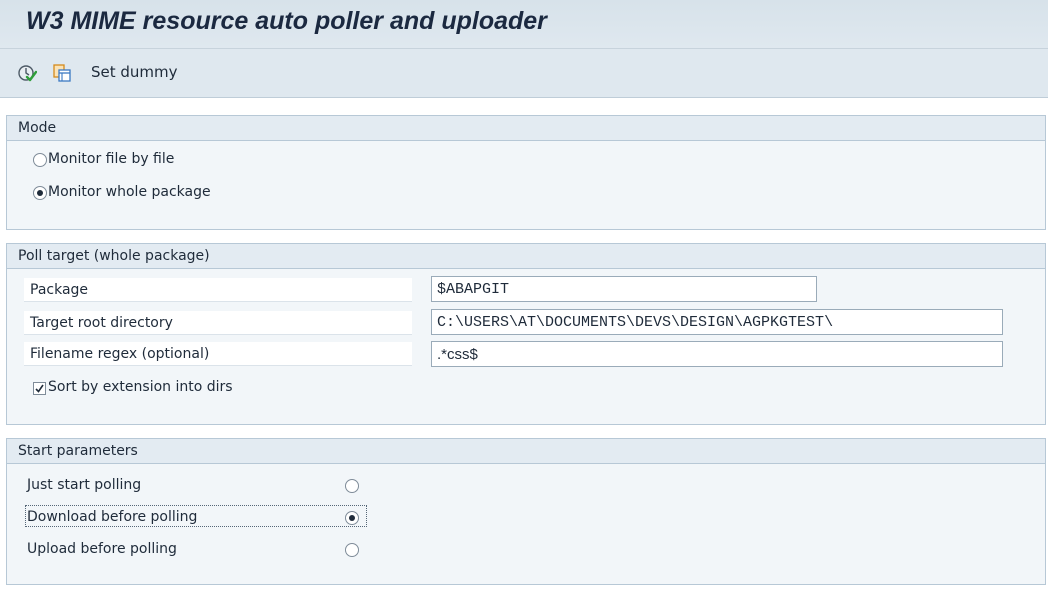  Describe the element at coordinates (218, 323) in the screenshot. I see `target-root-directory-label: Target root directory` at that location.